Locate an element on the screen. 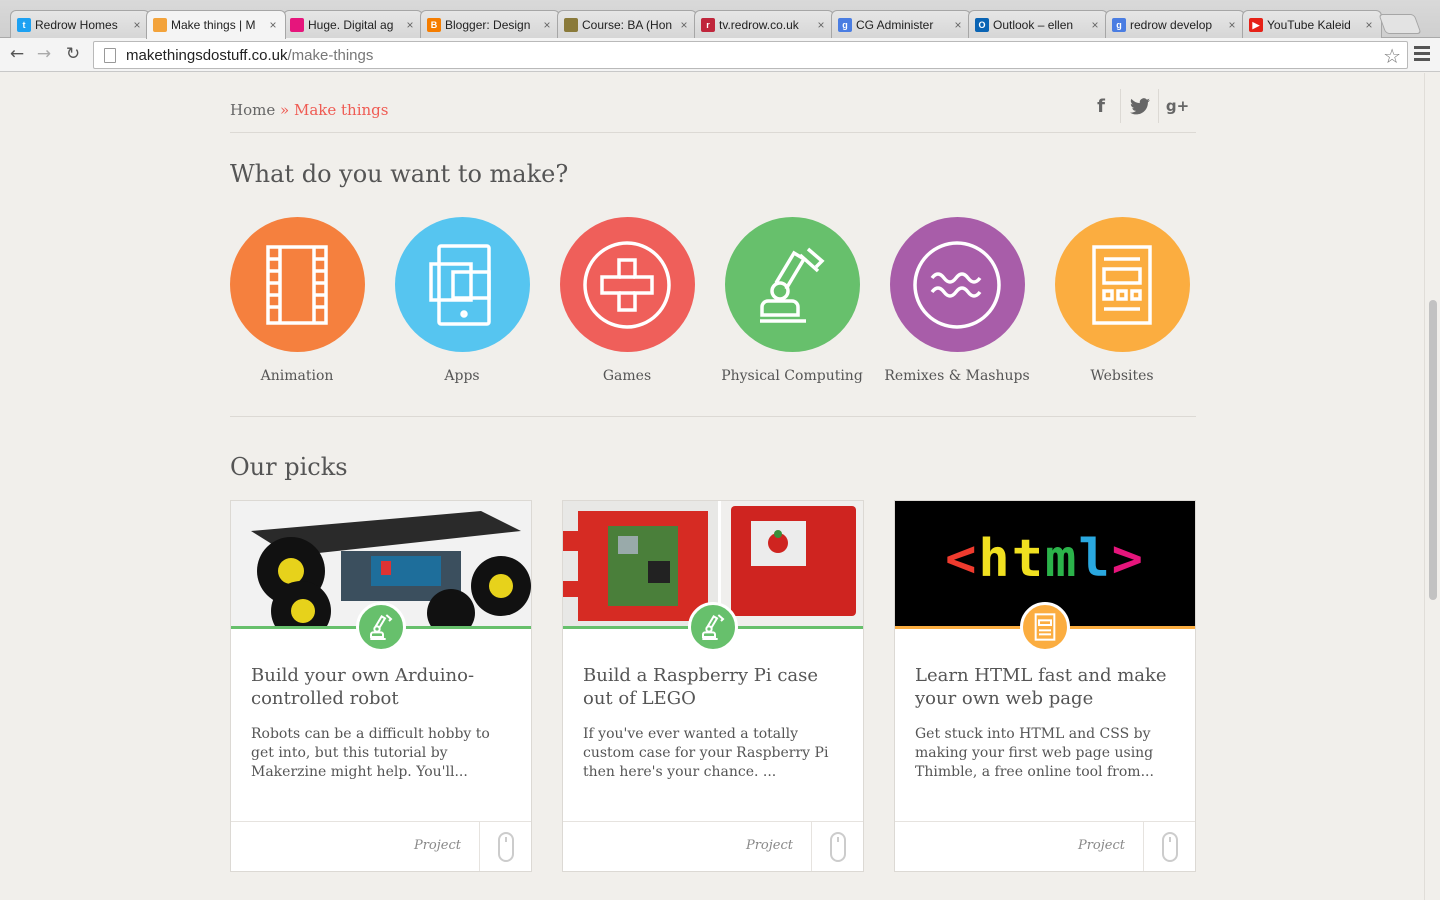  category-remixes-mashups: Remixes & Mashups is located at coordinates (957, 300).